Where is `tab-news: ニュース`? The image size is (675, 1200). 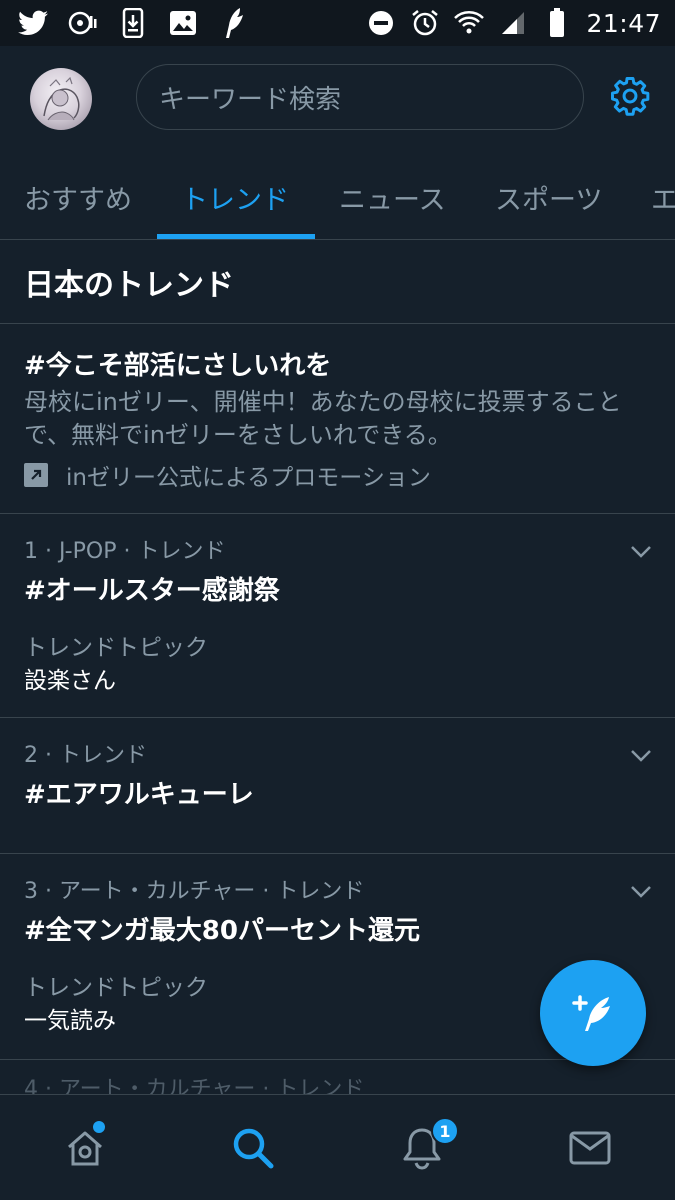 tab-news: ニュース is located at coordinates (392, 196).